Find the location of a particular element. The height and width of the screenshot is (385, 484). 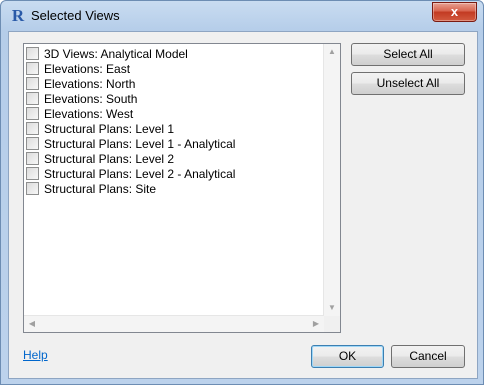

scroll-up-icon: ▲ is located at coordinates (332, 52).